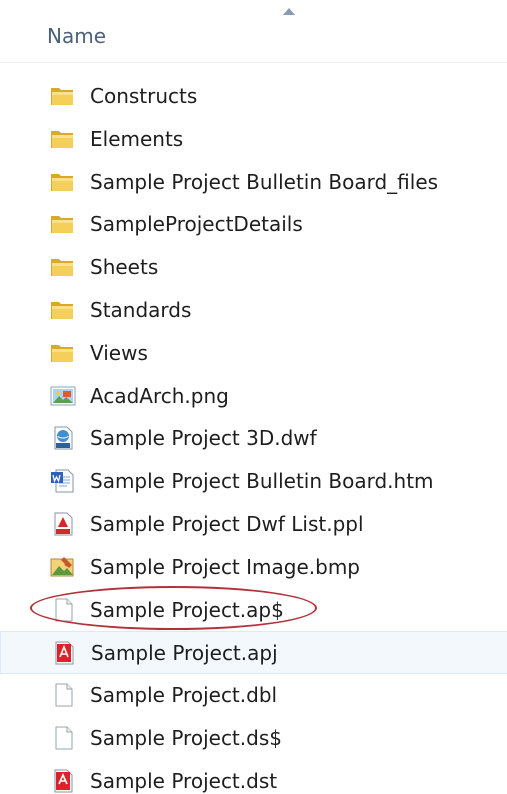 The height and width of the screenshot is (794, 507). Describe the element at coordinates (225, 566) in the screenshot. I see `file-name: Sample Project Image.bmp` at that location.